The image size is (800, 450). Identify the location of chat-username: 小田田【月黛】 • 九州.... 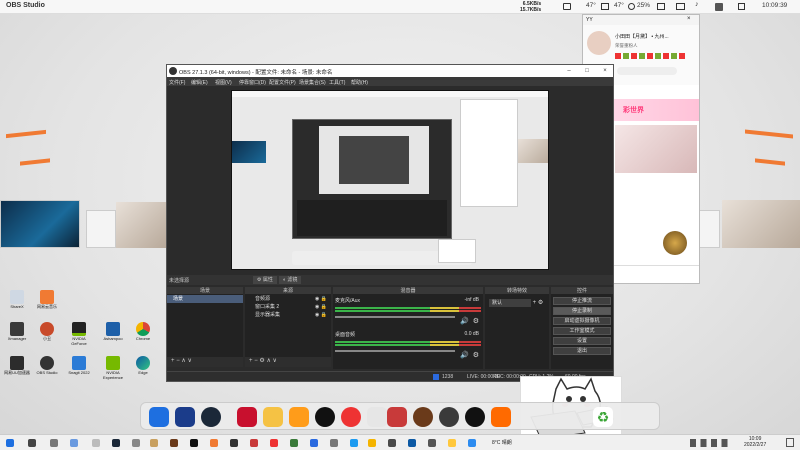
(642, 36).